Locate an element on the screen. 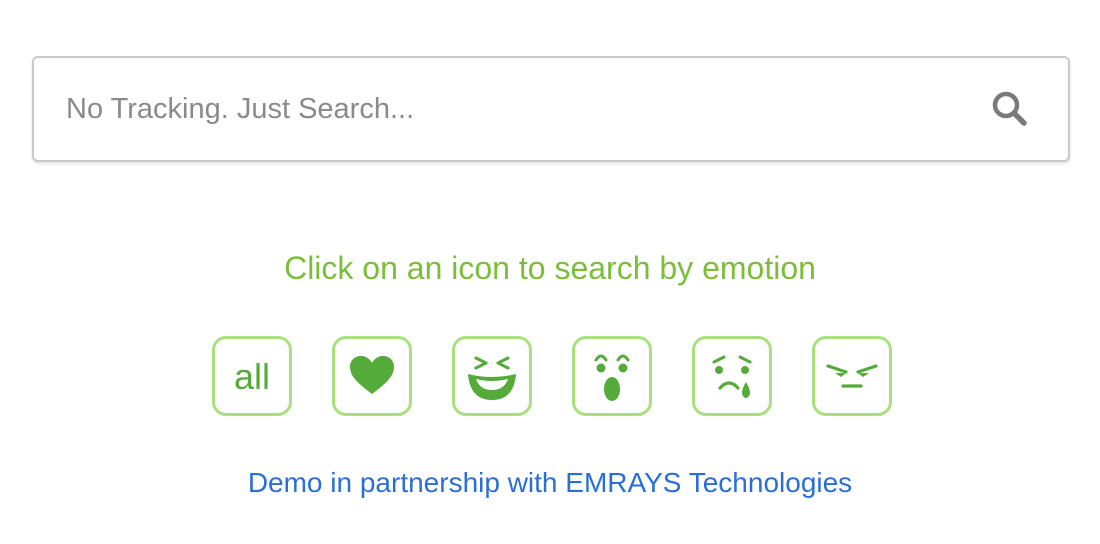  emotion-surprise-button is located at coordinates (612, 376).